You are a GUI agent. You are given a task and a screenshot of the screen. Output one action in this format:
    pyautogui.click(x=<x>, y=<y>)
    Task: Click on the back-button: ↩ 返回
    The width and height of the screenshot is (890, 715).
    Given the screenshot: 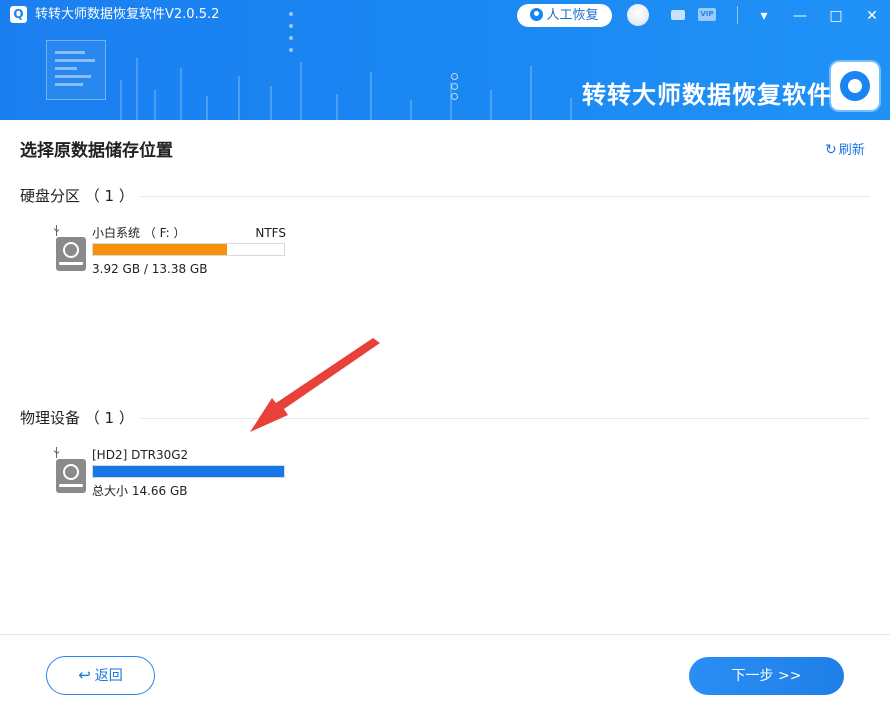 What is the action you would take?
    pyautogui.click(x=100, y=675)
    